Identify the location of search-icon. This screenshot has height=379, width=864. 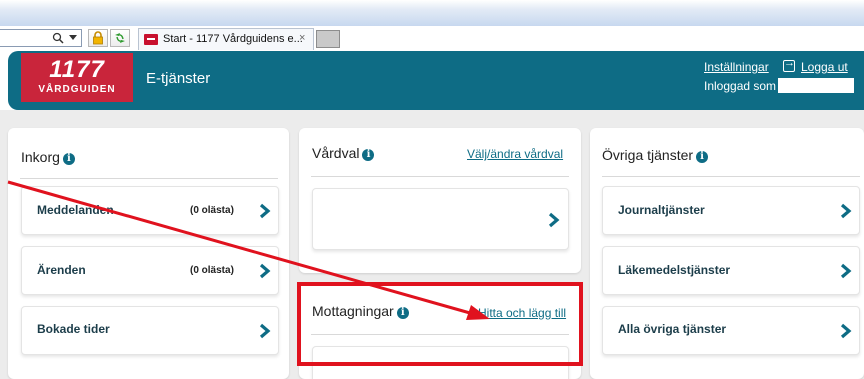
(58, 38).